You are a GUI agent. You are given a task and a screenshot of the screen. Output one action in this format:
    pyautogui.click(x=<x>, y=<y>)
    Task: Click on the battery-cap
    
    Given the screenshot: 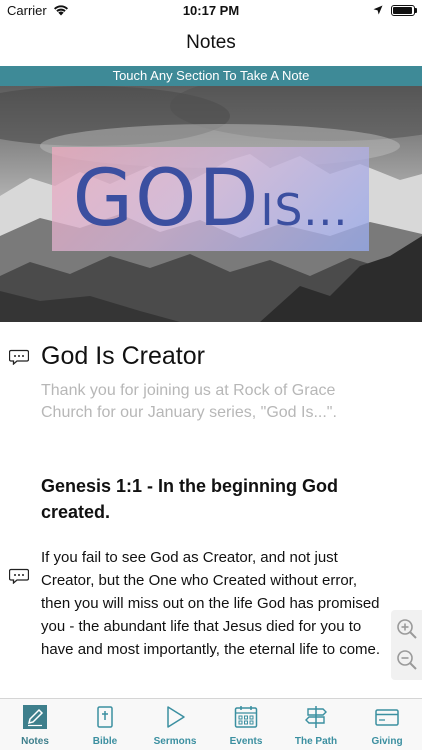 What is the action you would take?
    pyautogui.click(x=416, y=10)
    